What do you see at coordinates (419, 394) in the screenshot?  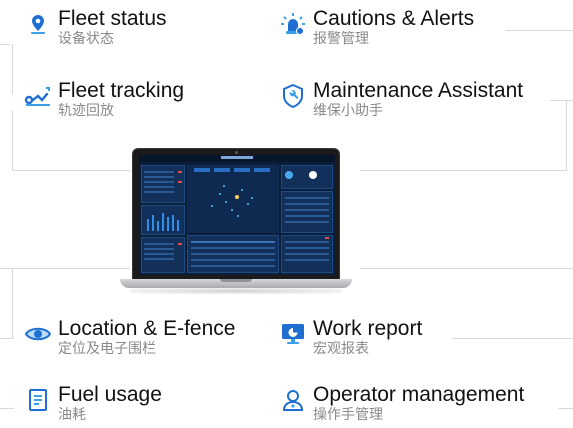 I see `feature-title: Operator management` at bounding box center [419, 394].